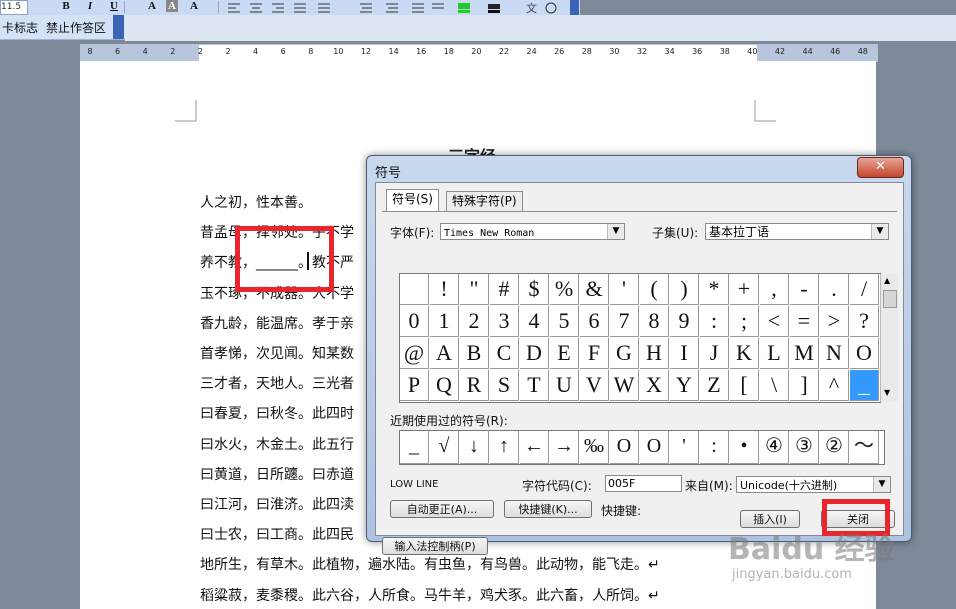 Image resolution: width=956 pixels, height=609 pixels. I want to click on symbol-cell: 3, so click(504, 321).